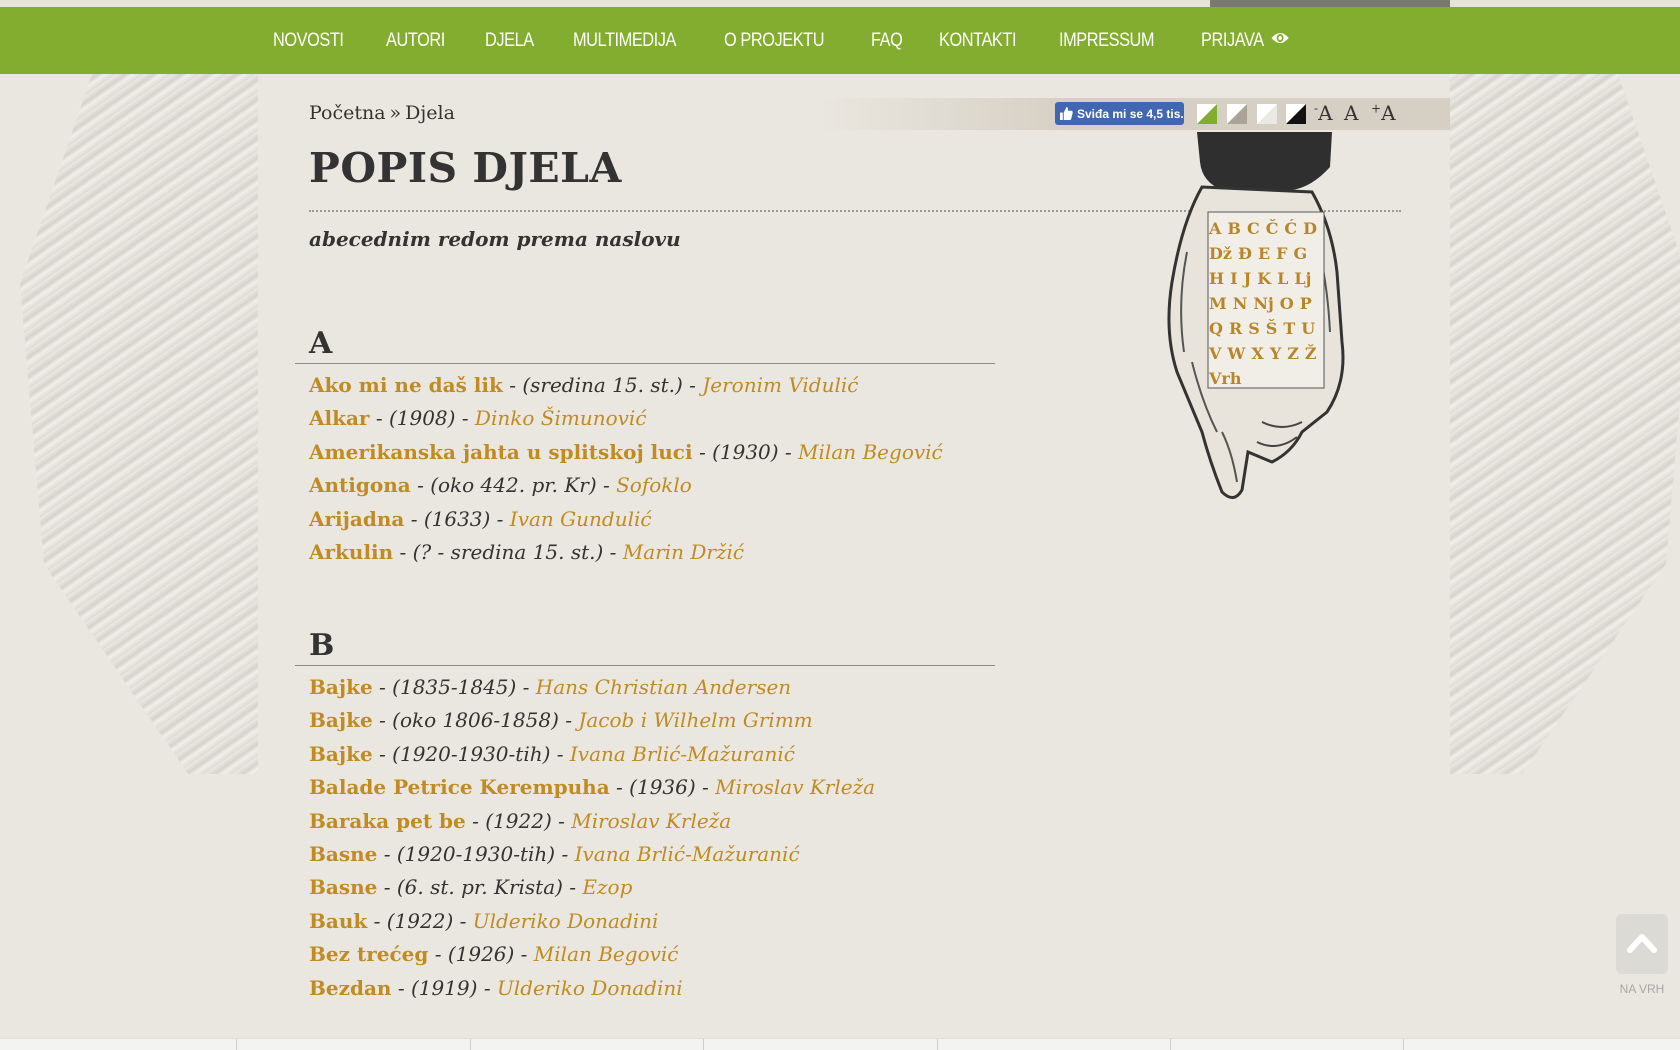  I want to click on alphabet-link: I, so click(1233, 278).